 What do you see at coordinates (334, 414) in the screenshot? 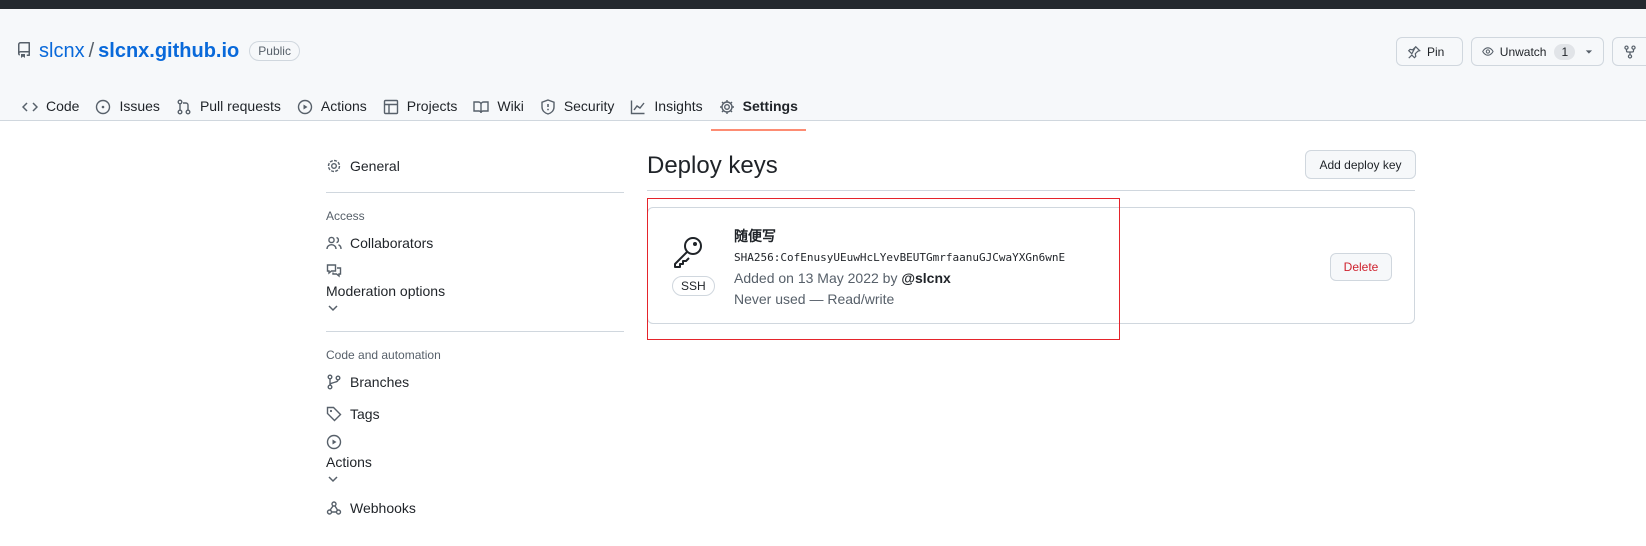
I see `tag-icon` at bounding box center [334, 414].